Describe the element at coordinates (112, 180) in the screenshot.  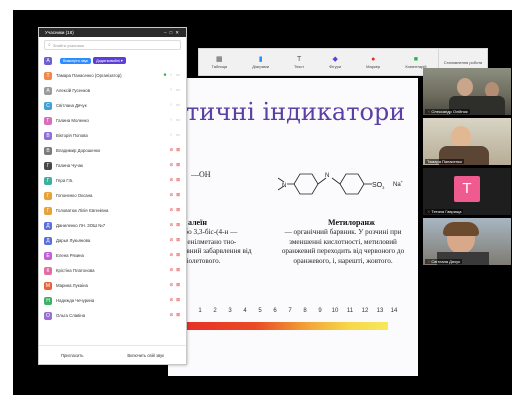
I see `participant-row: Г Гера Г.Б. ⊘ ⊠` at that location.